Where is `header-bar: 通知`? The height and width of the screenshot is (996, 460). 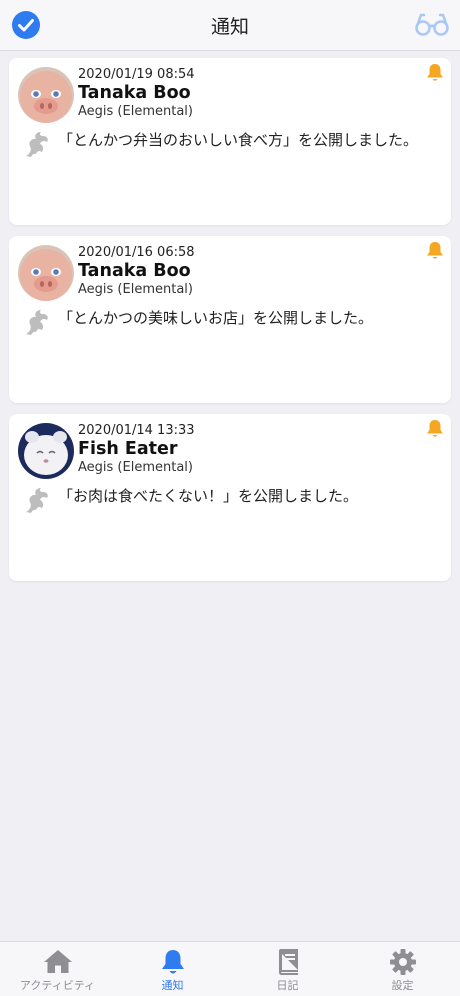
header-bar: 通知 is located at coordinates (230, 25).